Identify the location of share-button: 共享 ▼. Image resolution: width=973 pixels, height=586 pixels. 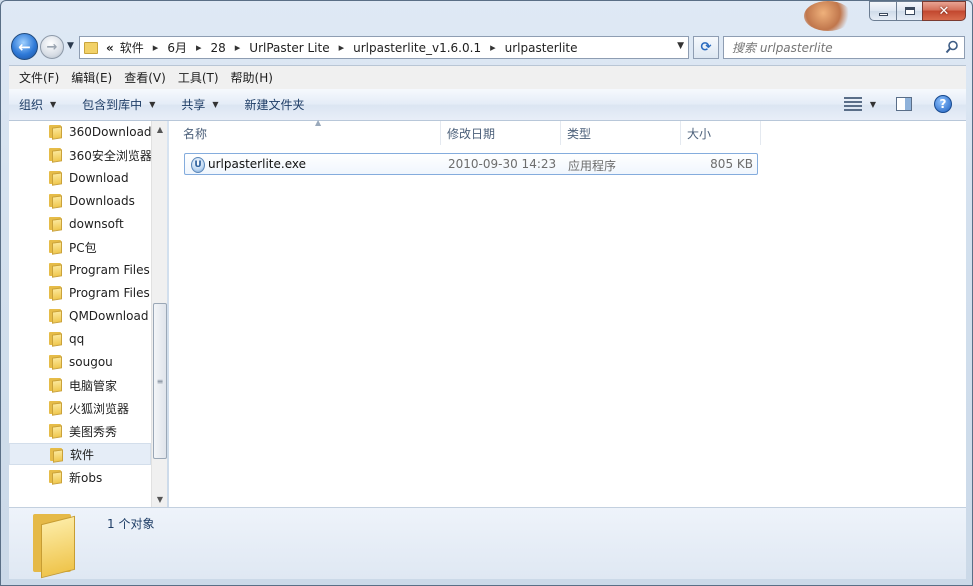
(199, 104).